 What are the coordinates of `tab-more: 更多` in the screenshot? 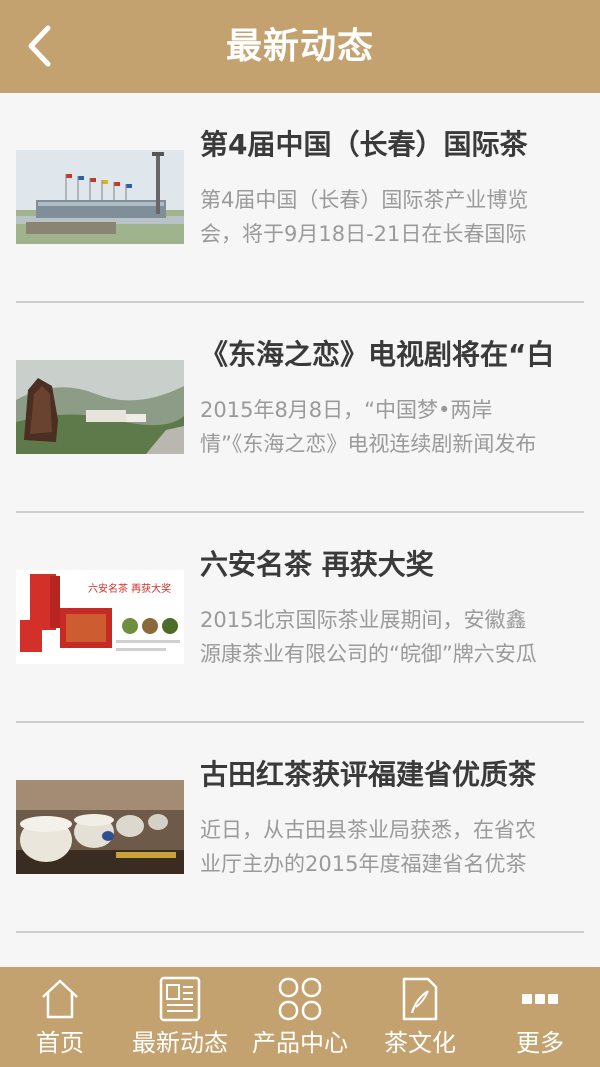 It's located at (540, 1017).